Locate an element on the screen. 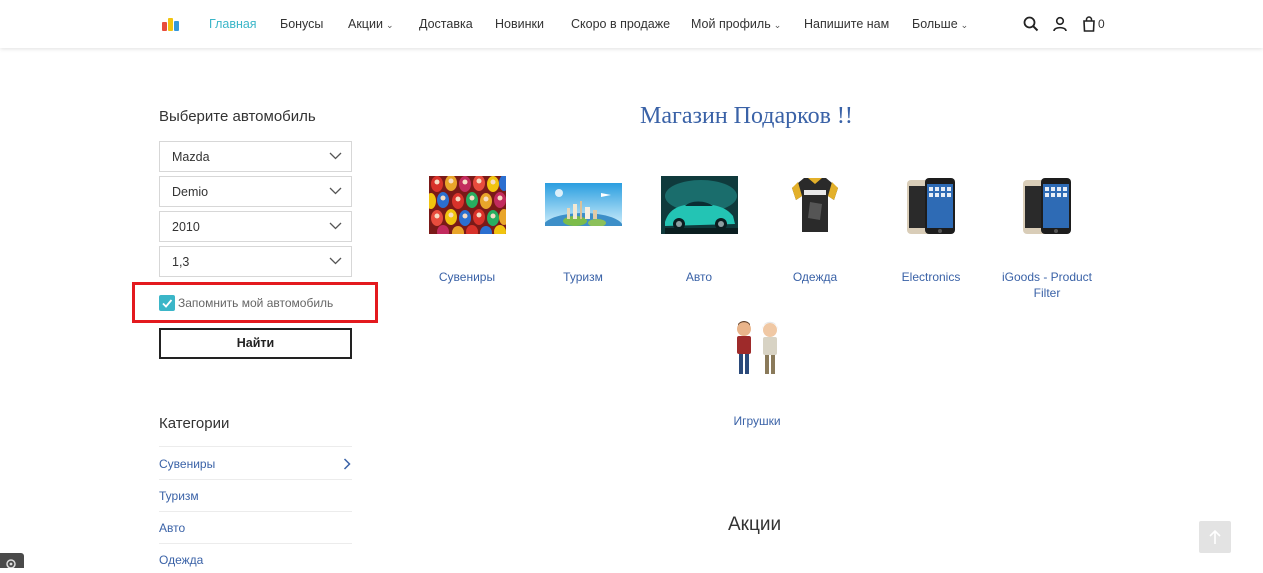 Image resolution: width=1263 pixels, height=573 pixels. find-button: Найти is located at coordinates (255, 343).